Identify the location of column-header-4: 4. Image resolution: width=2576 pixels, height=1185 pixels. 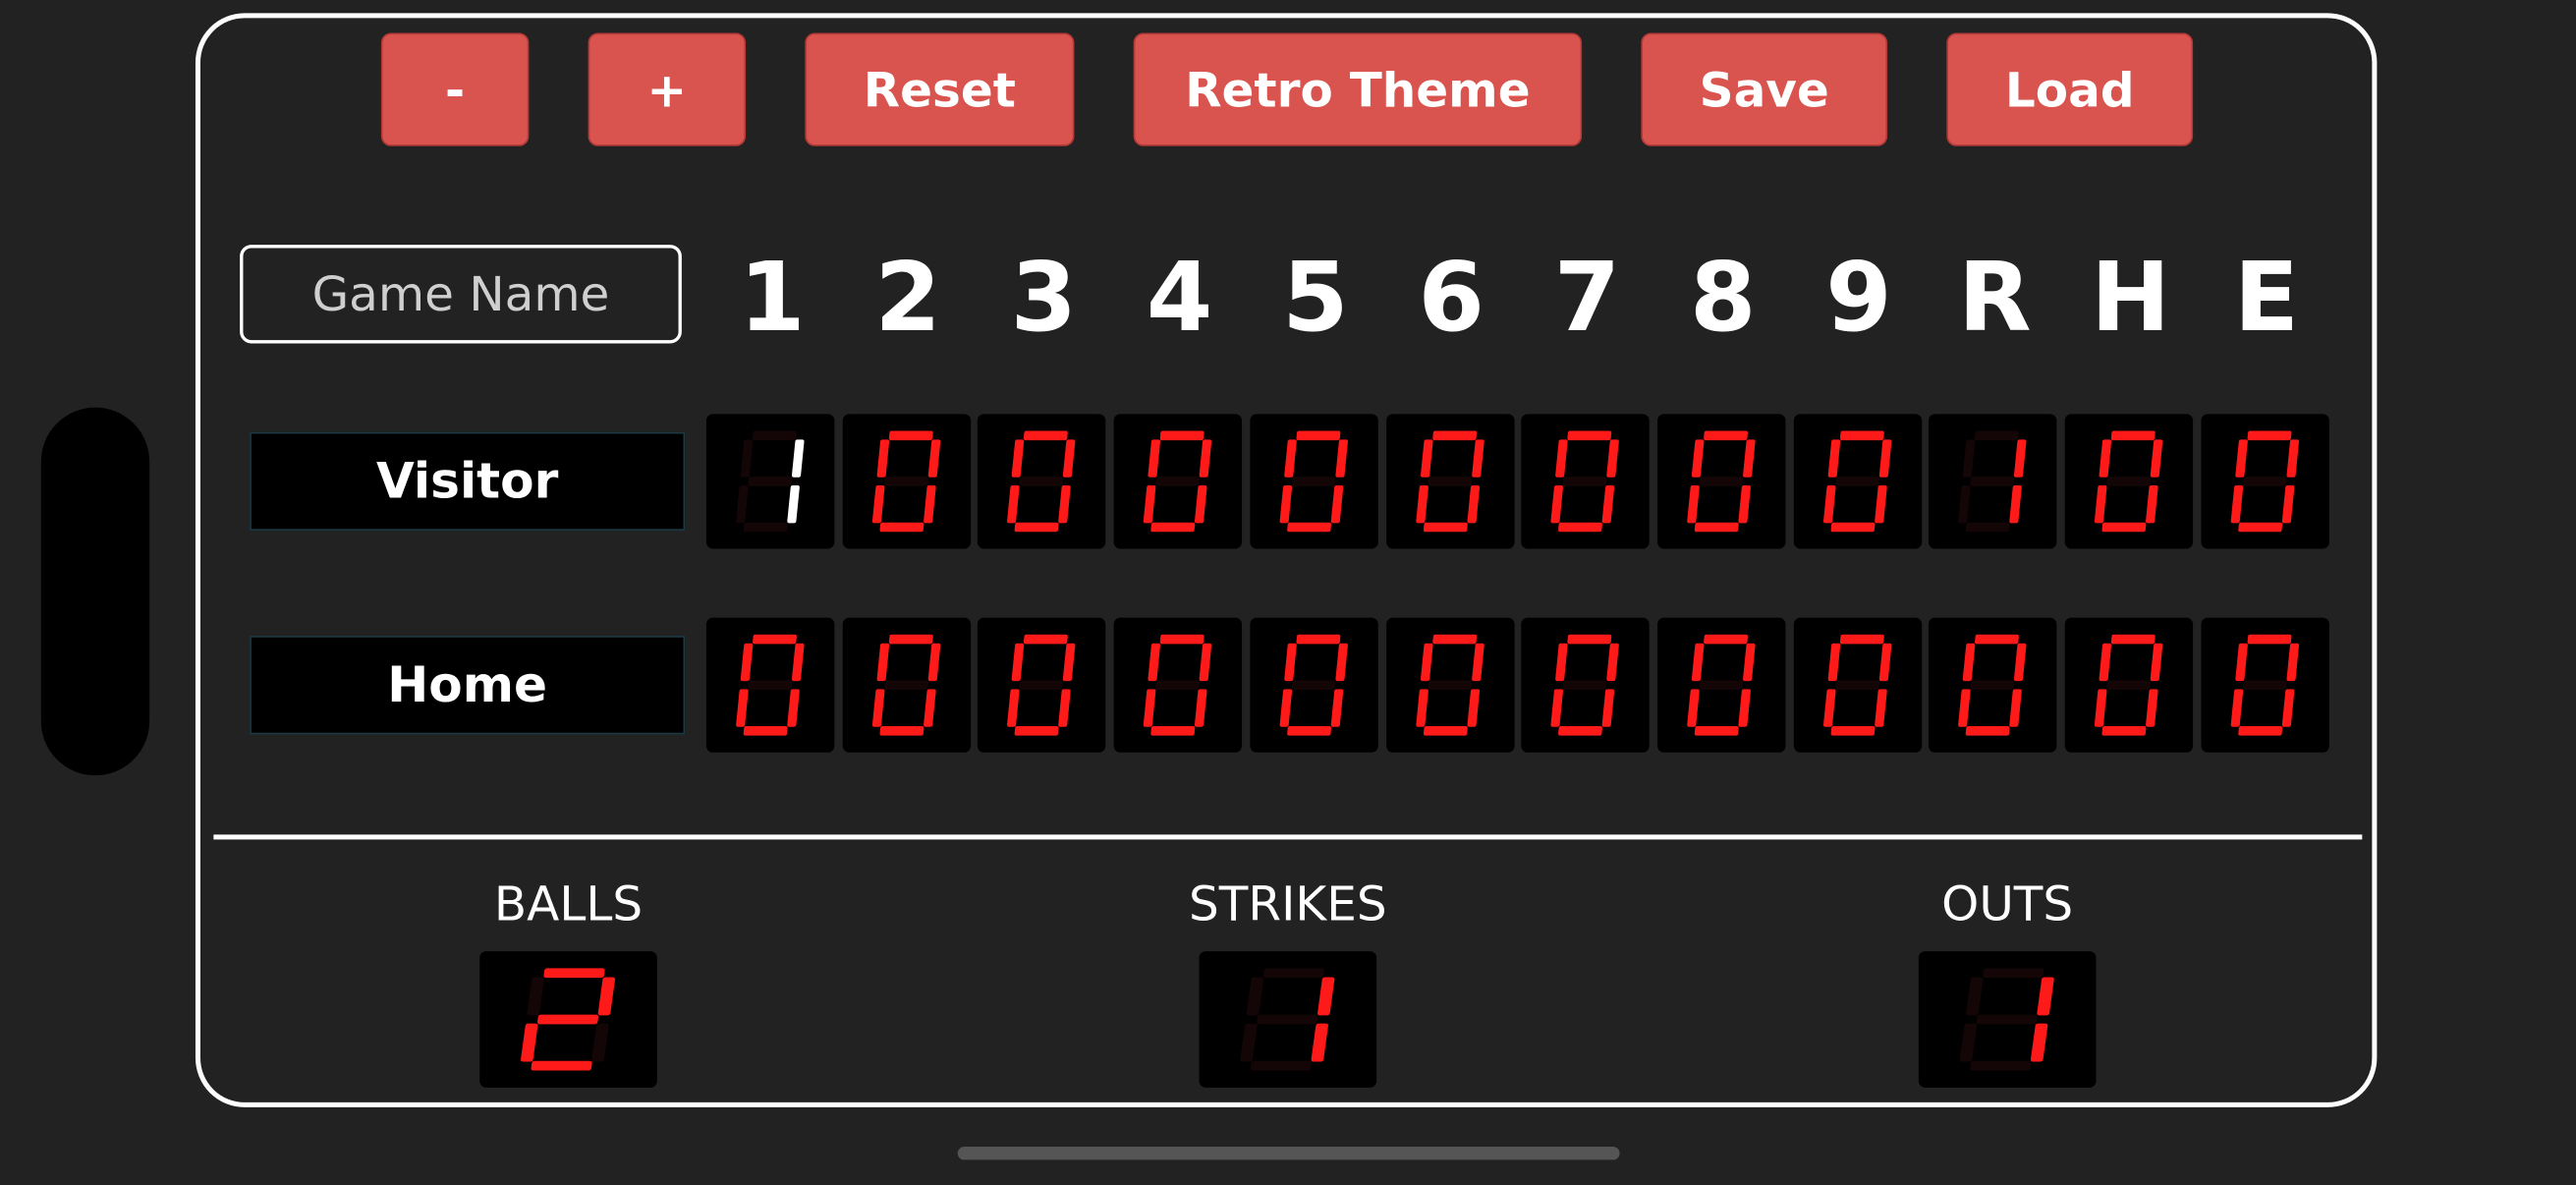
(1179, 297).